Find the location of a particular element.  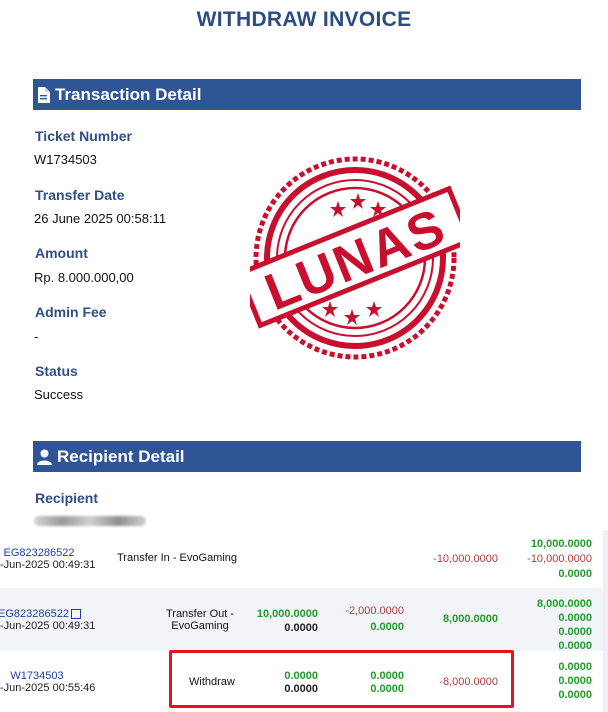

tx-date: -Jun-2025 00:55:46 is located at coordinates (48, 688).